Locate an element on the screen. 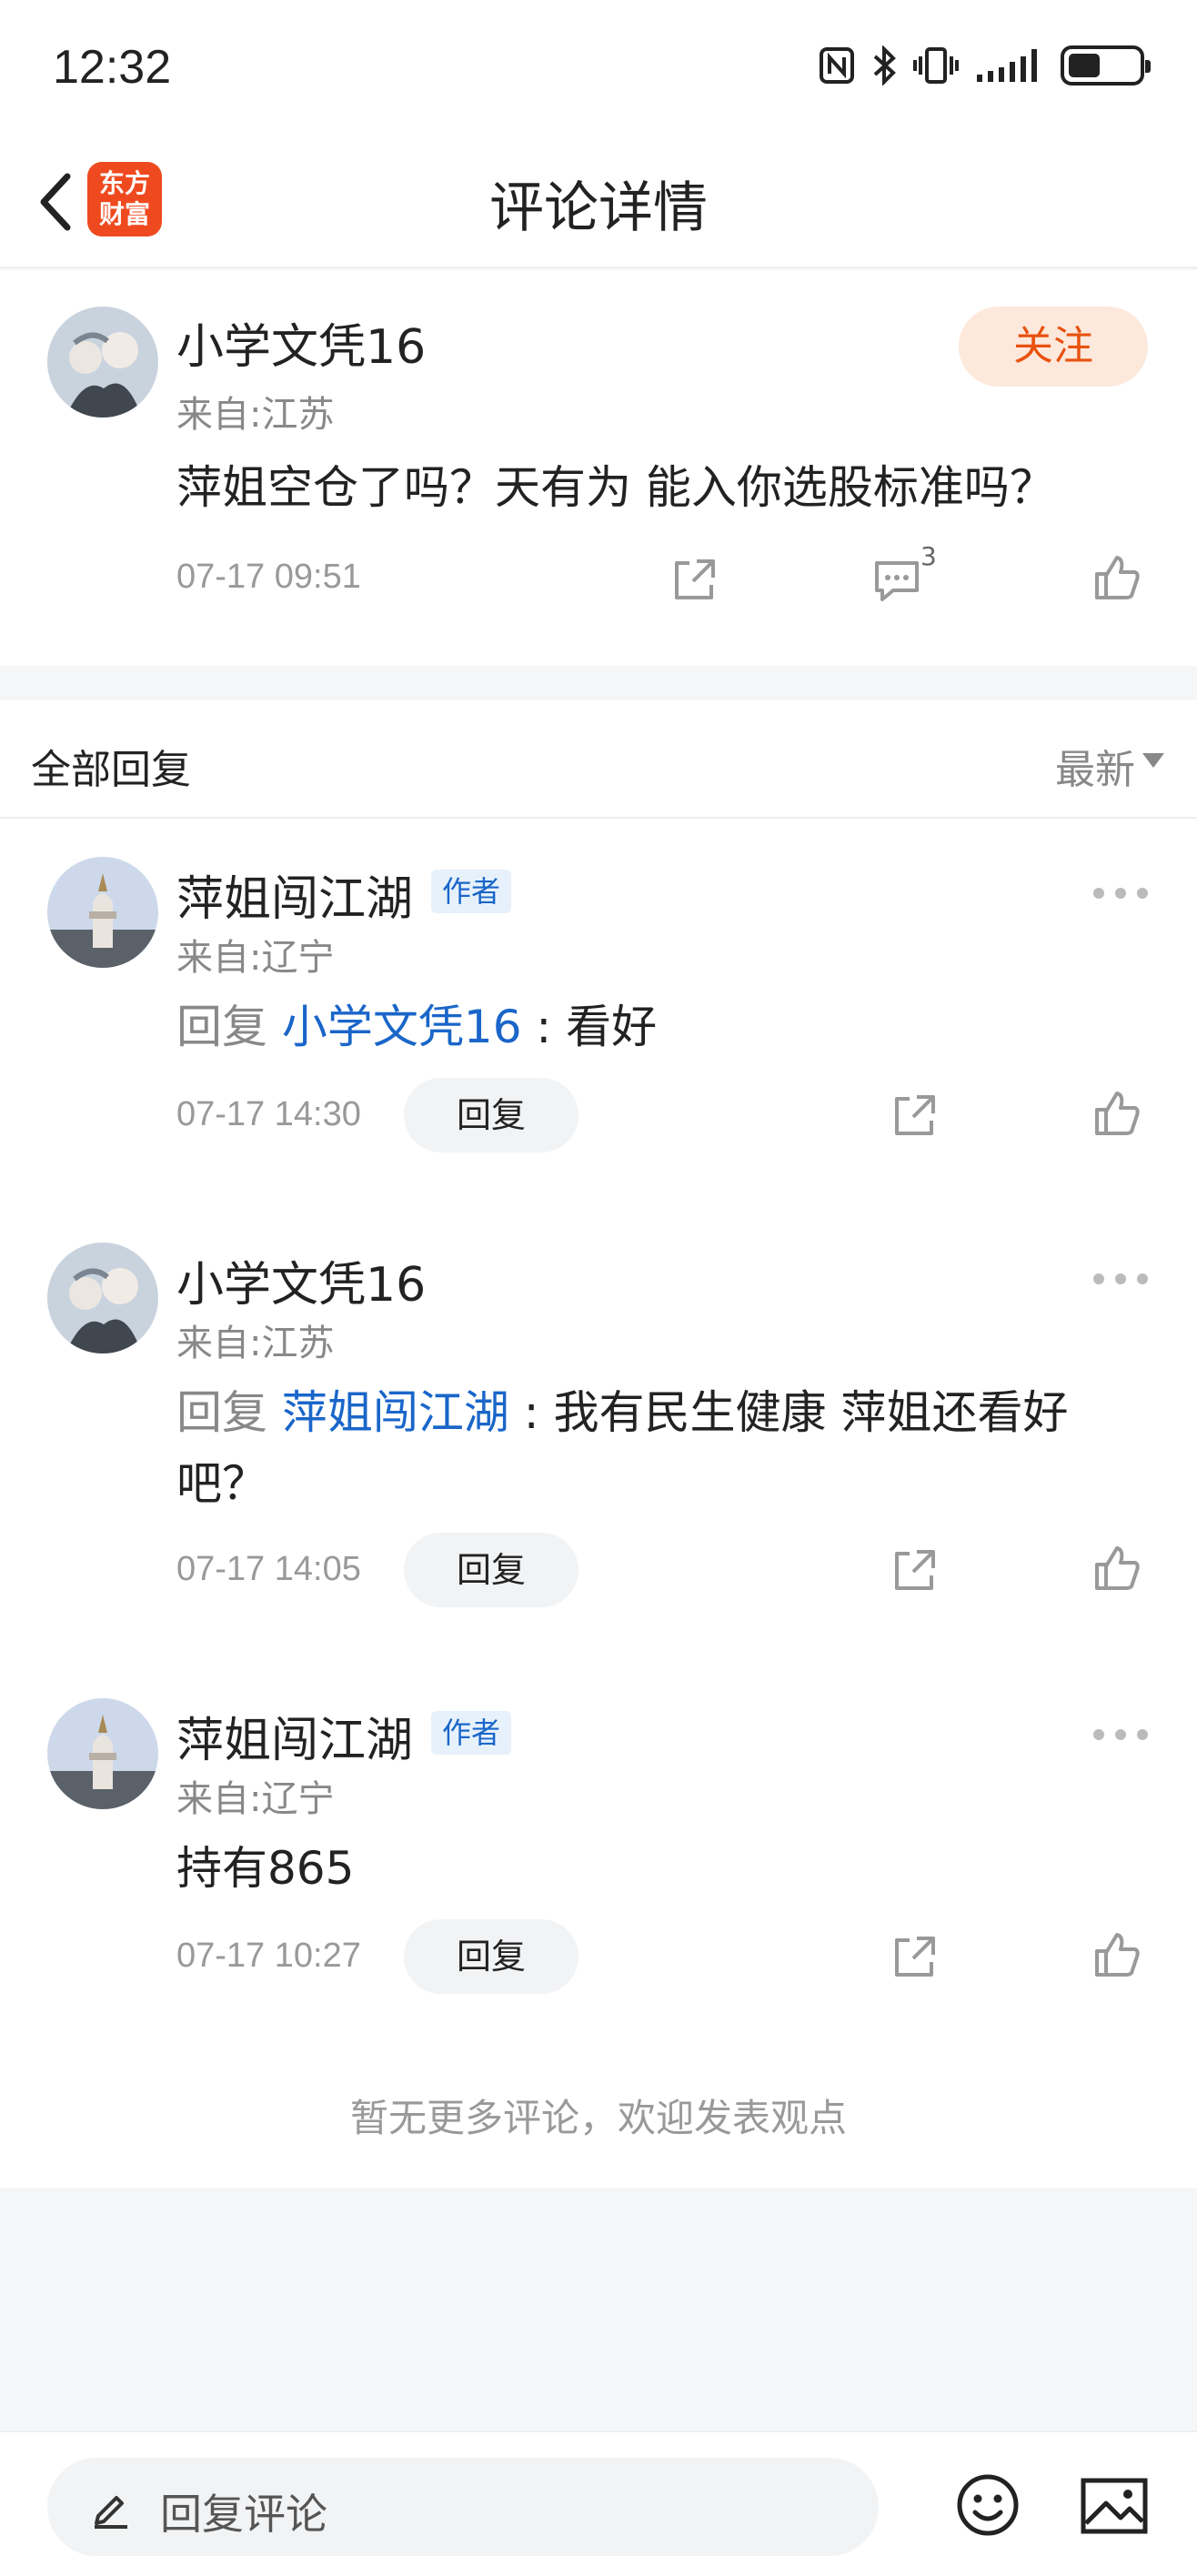 This screenshot has width=1197, height=2576. image-button is located at coordinates (1114, 2506).